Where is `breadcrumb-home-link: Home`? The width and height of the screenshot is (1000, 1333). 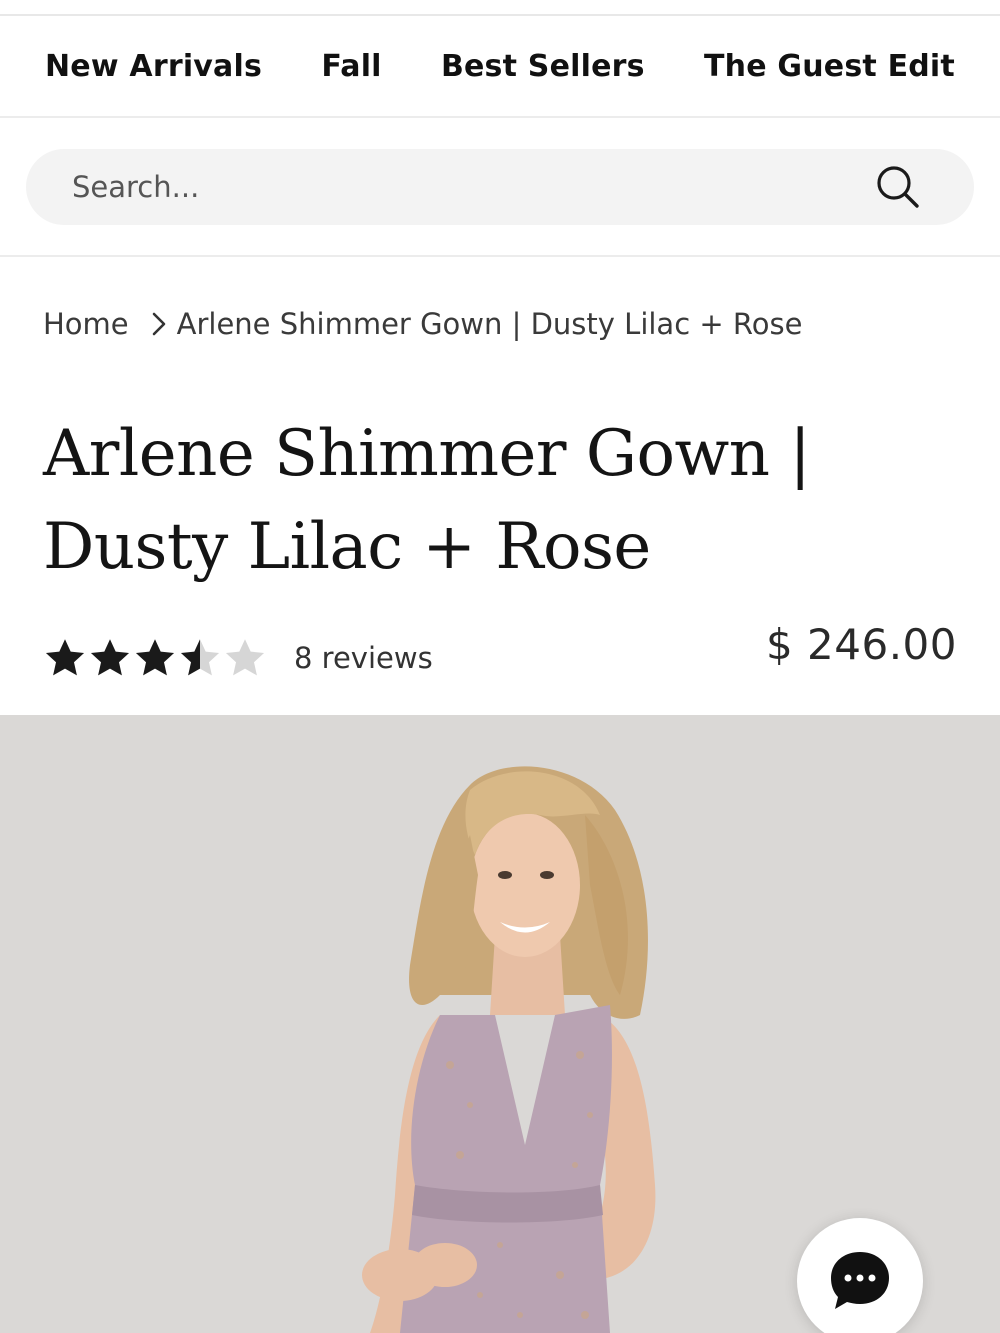
breadcrumb-home-link: Home is located at coordinates (86, 324).